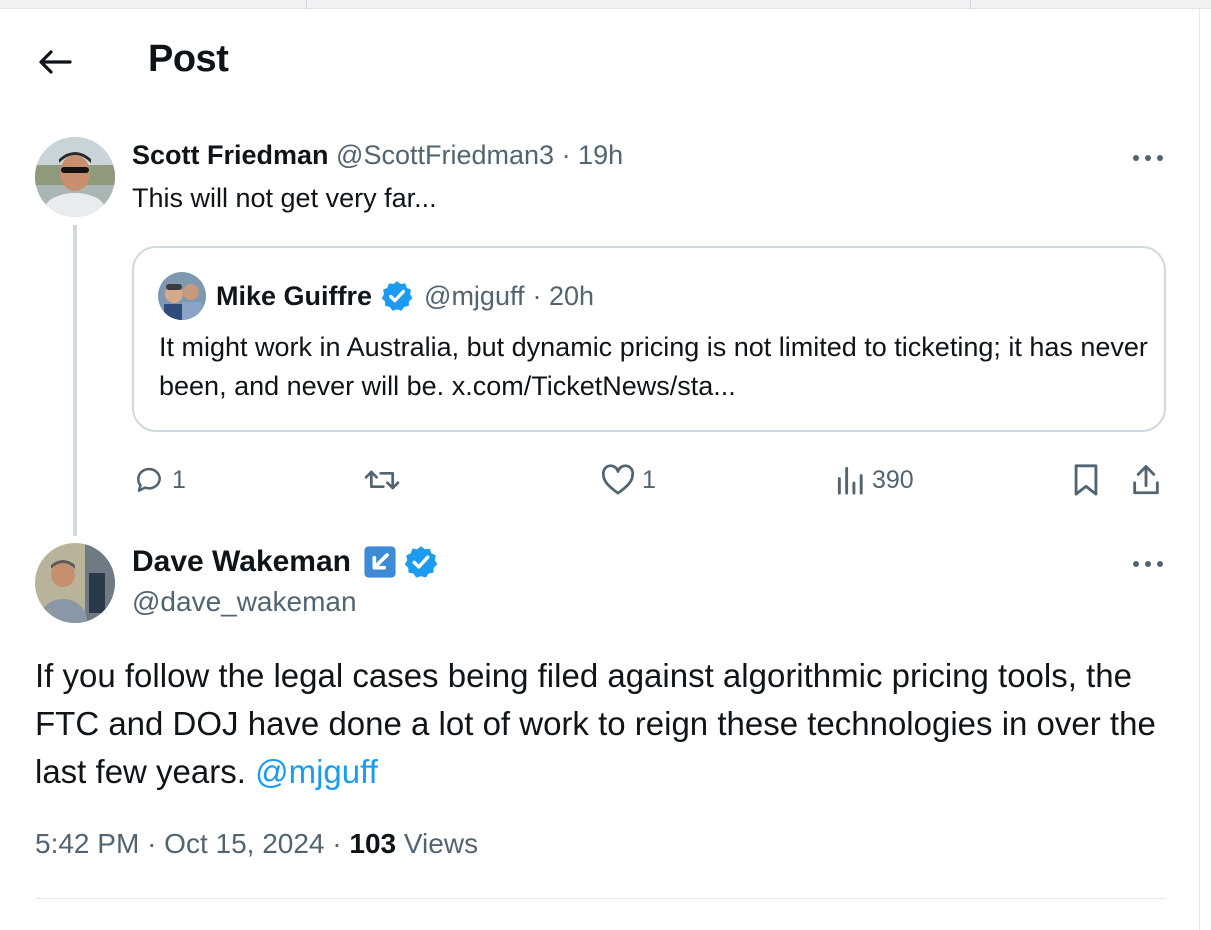 This screenshot has height=930, width=1211. I want to click on like-button: 1, so click(628, 480).